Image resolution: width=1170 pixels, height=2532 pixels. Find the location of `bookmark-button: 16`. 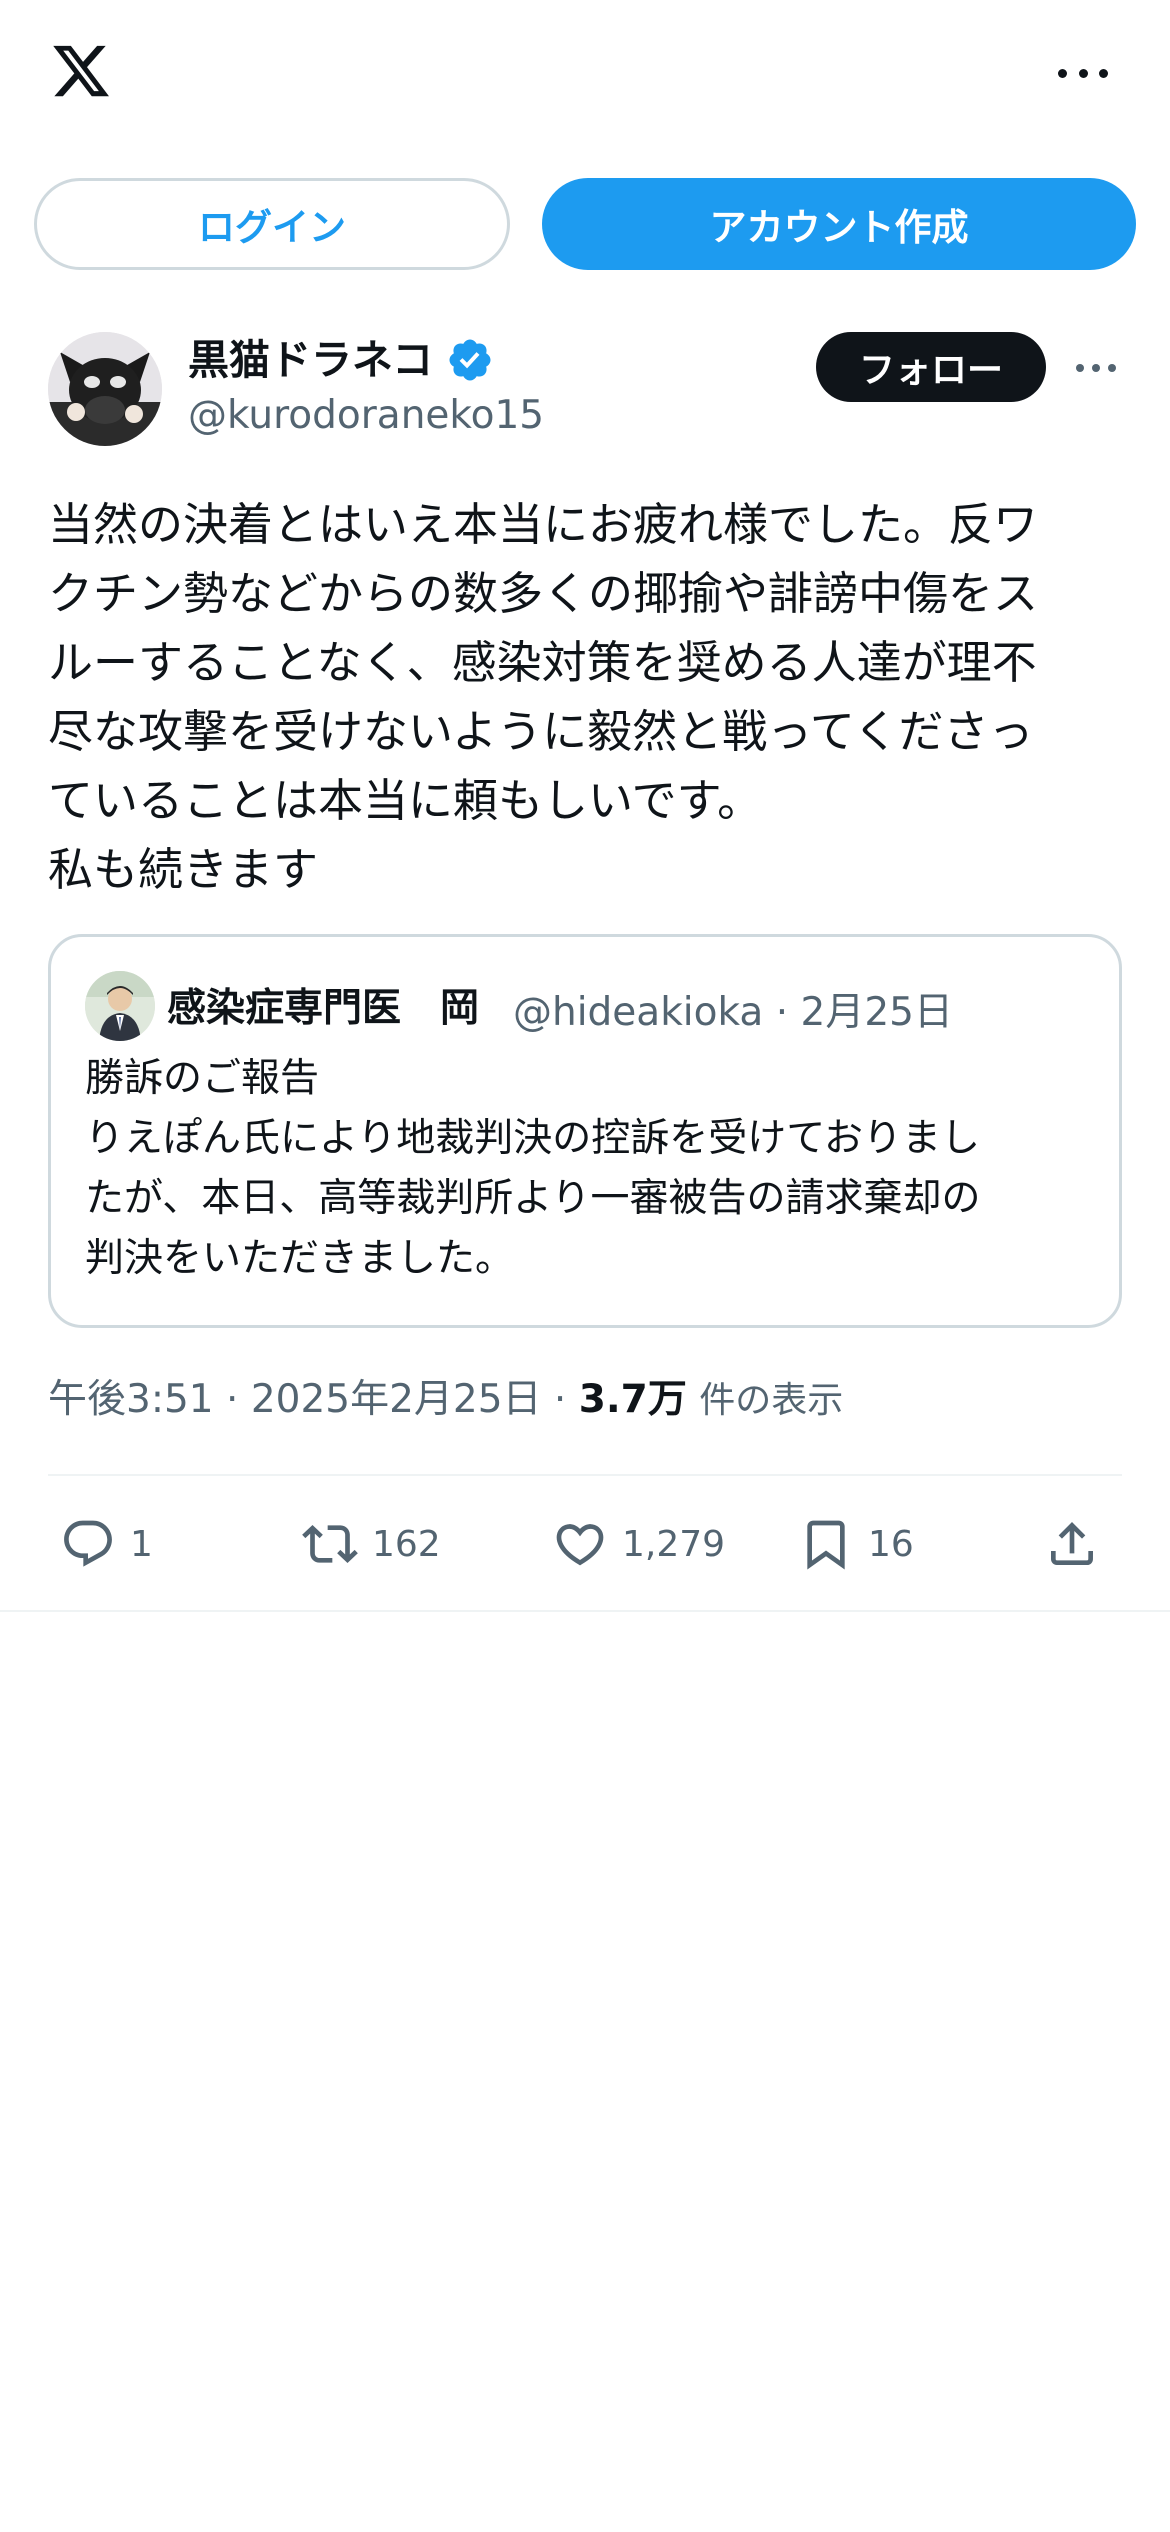

bookmark-button: 16 is located at coordinates (856, 1544).